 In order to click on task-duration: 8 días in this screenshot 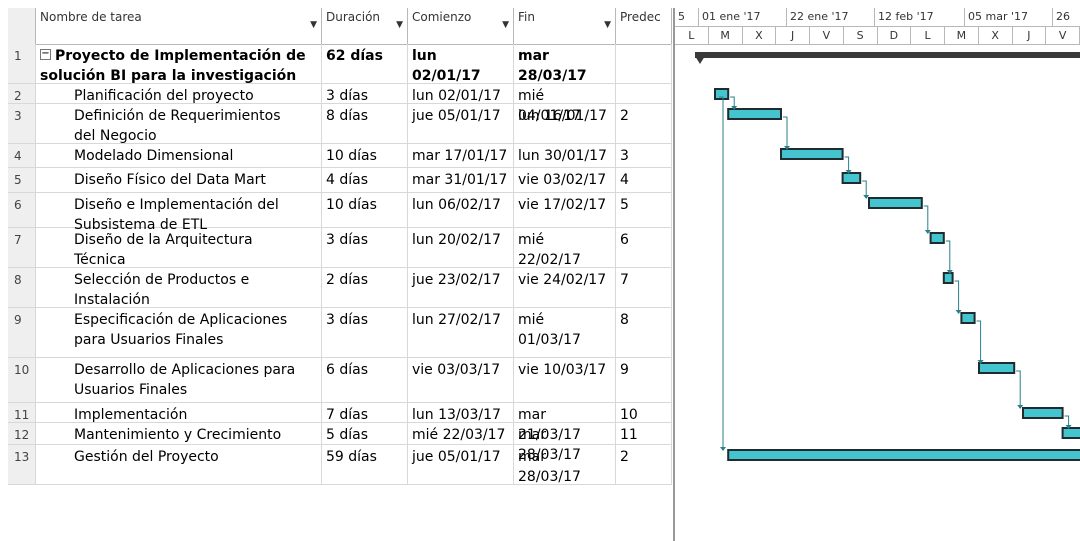, I will do `click(365, 123)`.